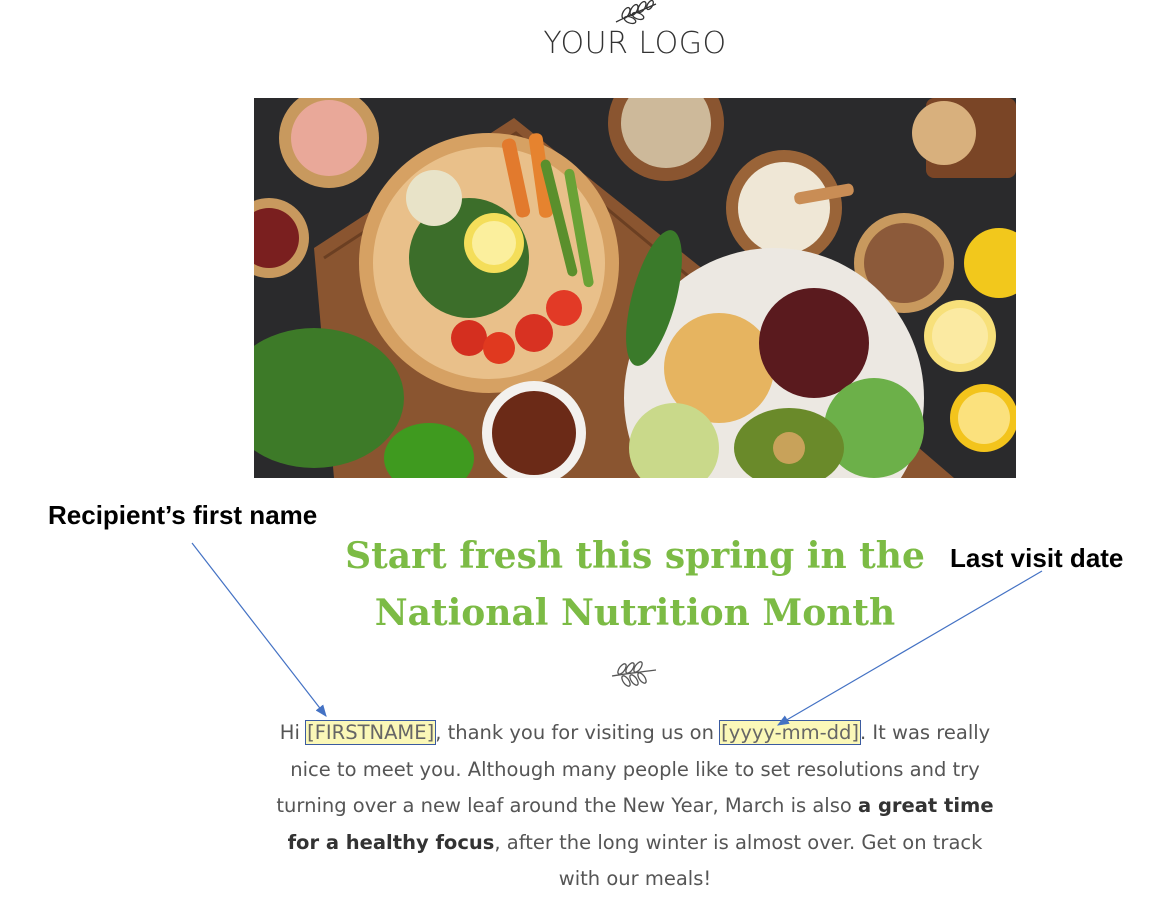 The width and height of the screenshot is (1157, 905). I want to click on annotation-last-visit-label: Last visit date, so click(1037, 558).